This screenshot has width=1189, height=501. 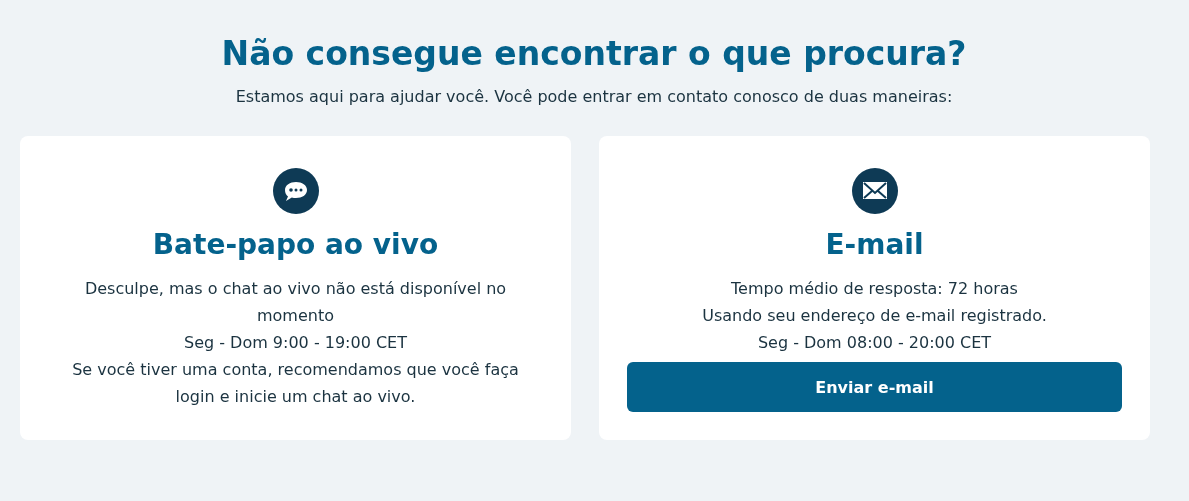 What do you see at coordinates (295, 244) in the screenshot?
I see `card-title: Bate-papo ao vivo` at bounding box center [295, 244].